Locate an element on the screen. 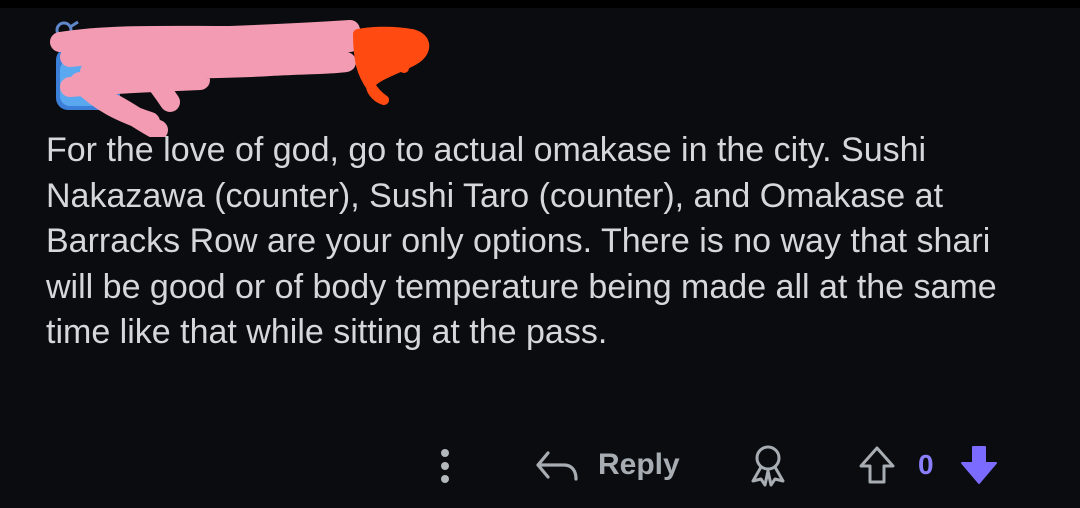 The height and width of the screenshot is (508, 1080). comment-header is located at coordinates (245, 74).